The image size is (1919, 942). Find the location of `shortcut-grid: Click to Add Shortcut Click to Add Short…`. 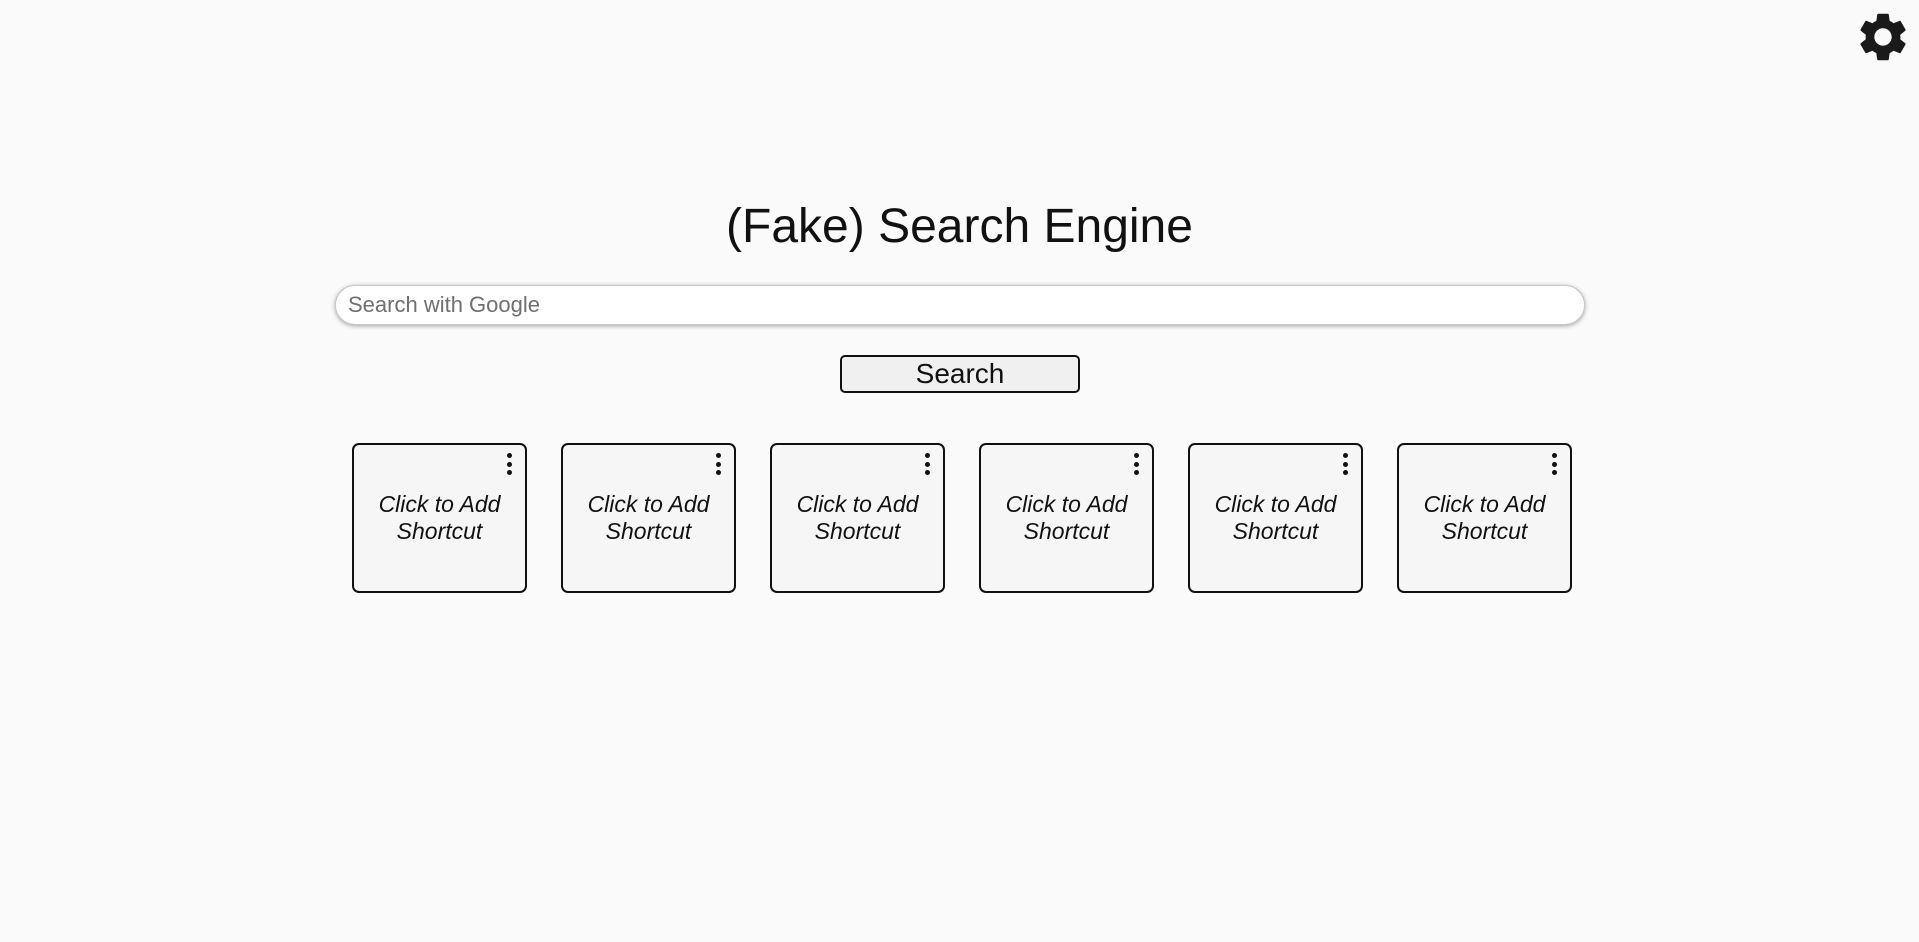

shortcut-grid: Click to Add Shortcut Click to Add Short… is located at coordinates (962, 518).